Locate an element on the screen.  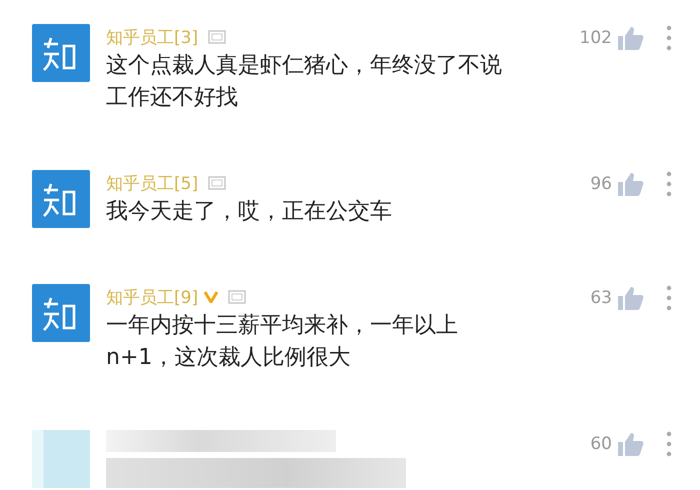
like-count: 96 is located at coordinates (601, 184).